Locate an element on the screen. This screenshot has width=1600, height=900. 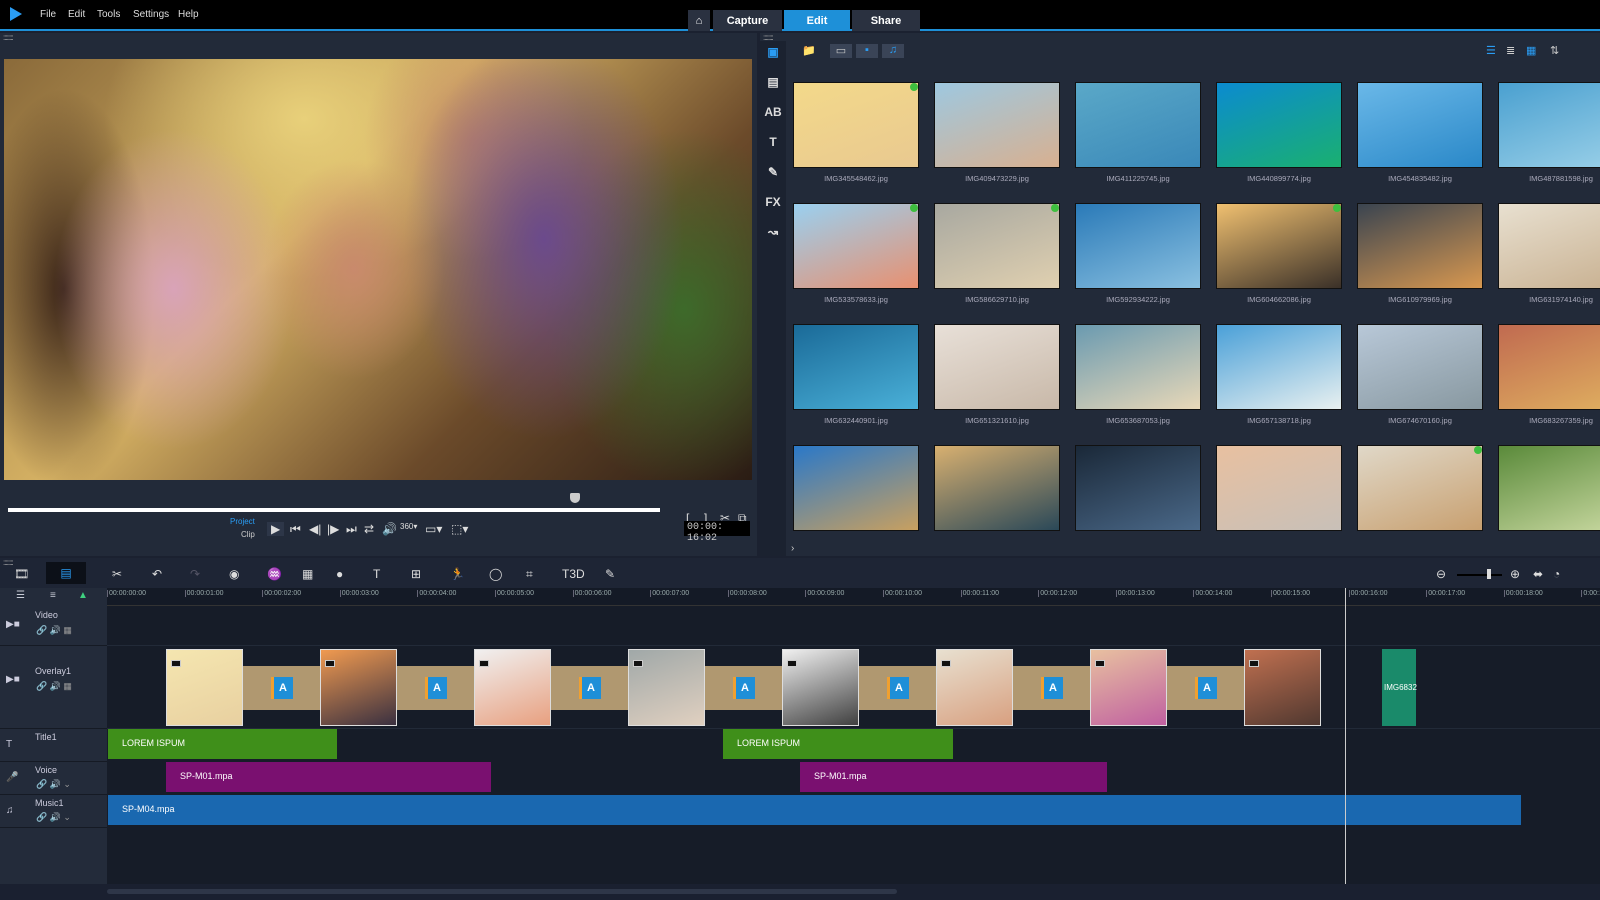
home-tab: ⌂ is located at coordinates (699, 20).